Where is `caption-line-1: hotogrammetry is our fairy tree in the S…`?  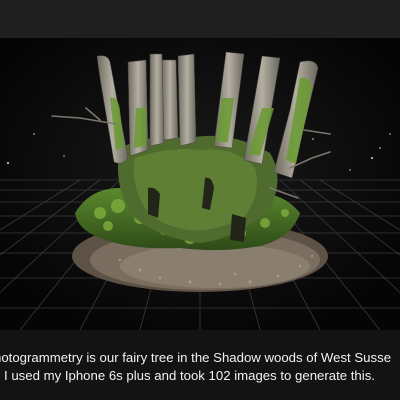 caption-line-1: hotogrammetry is our fairy tree in the S… is located at coordinates (196, 357).